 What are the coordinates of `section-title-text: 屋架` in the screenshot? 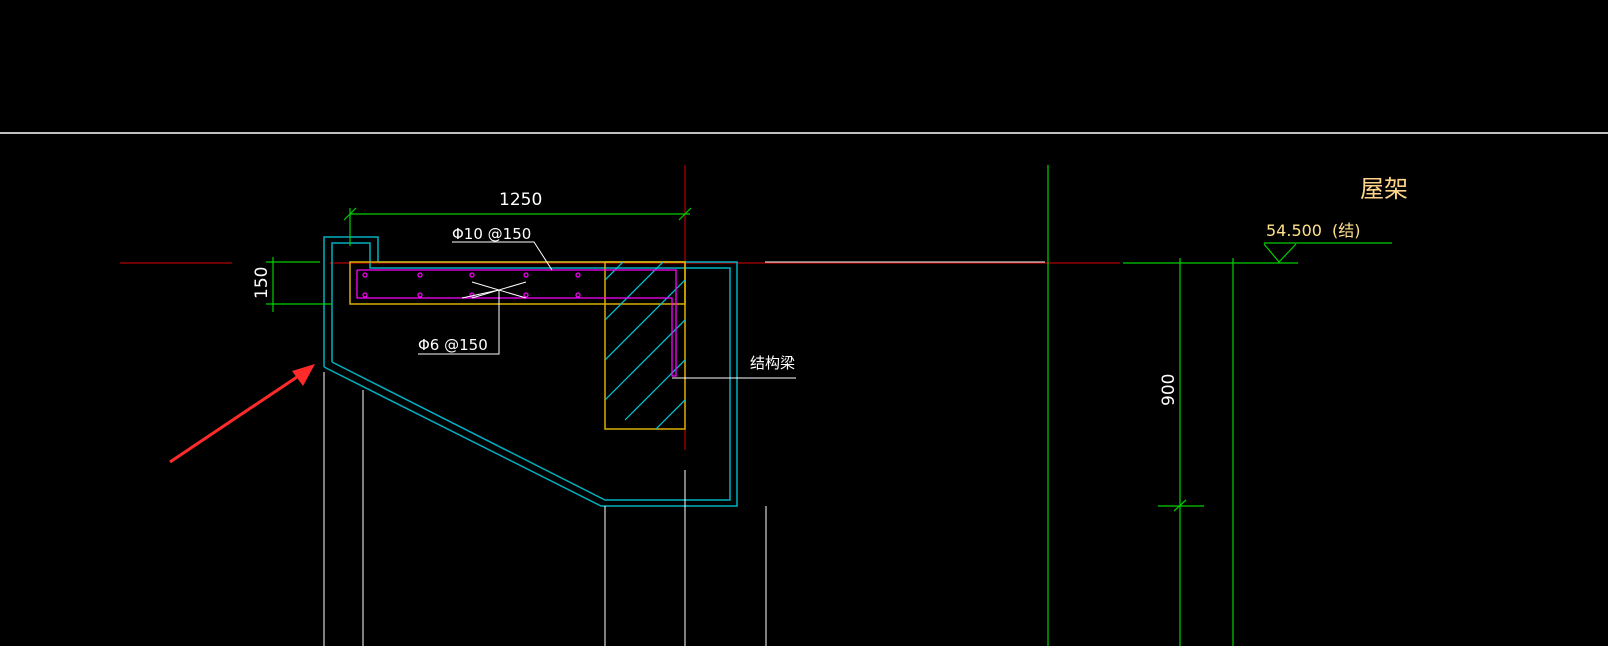 It's located at (1384, 189).